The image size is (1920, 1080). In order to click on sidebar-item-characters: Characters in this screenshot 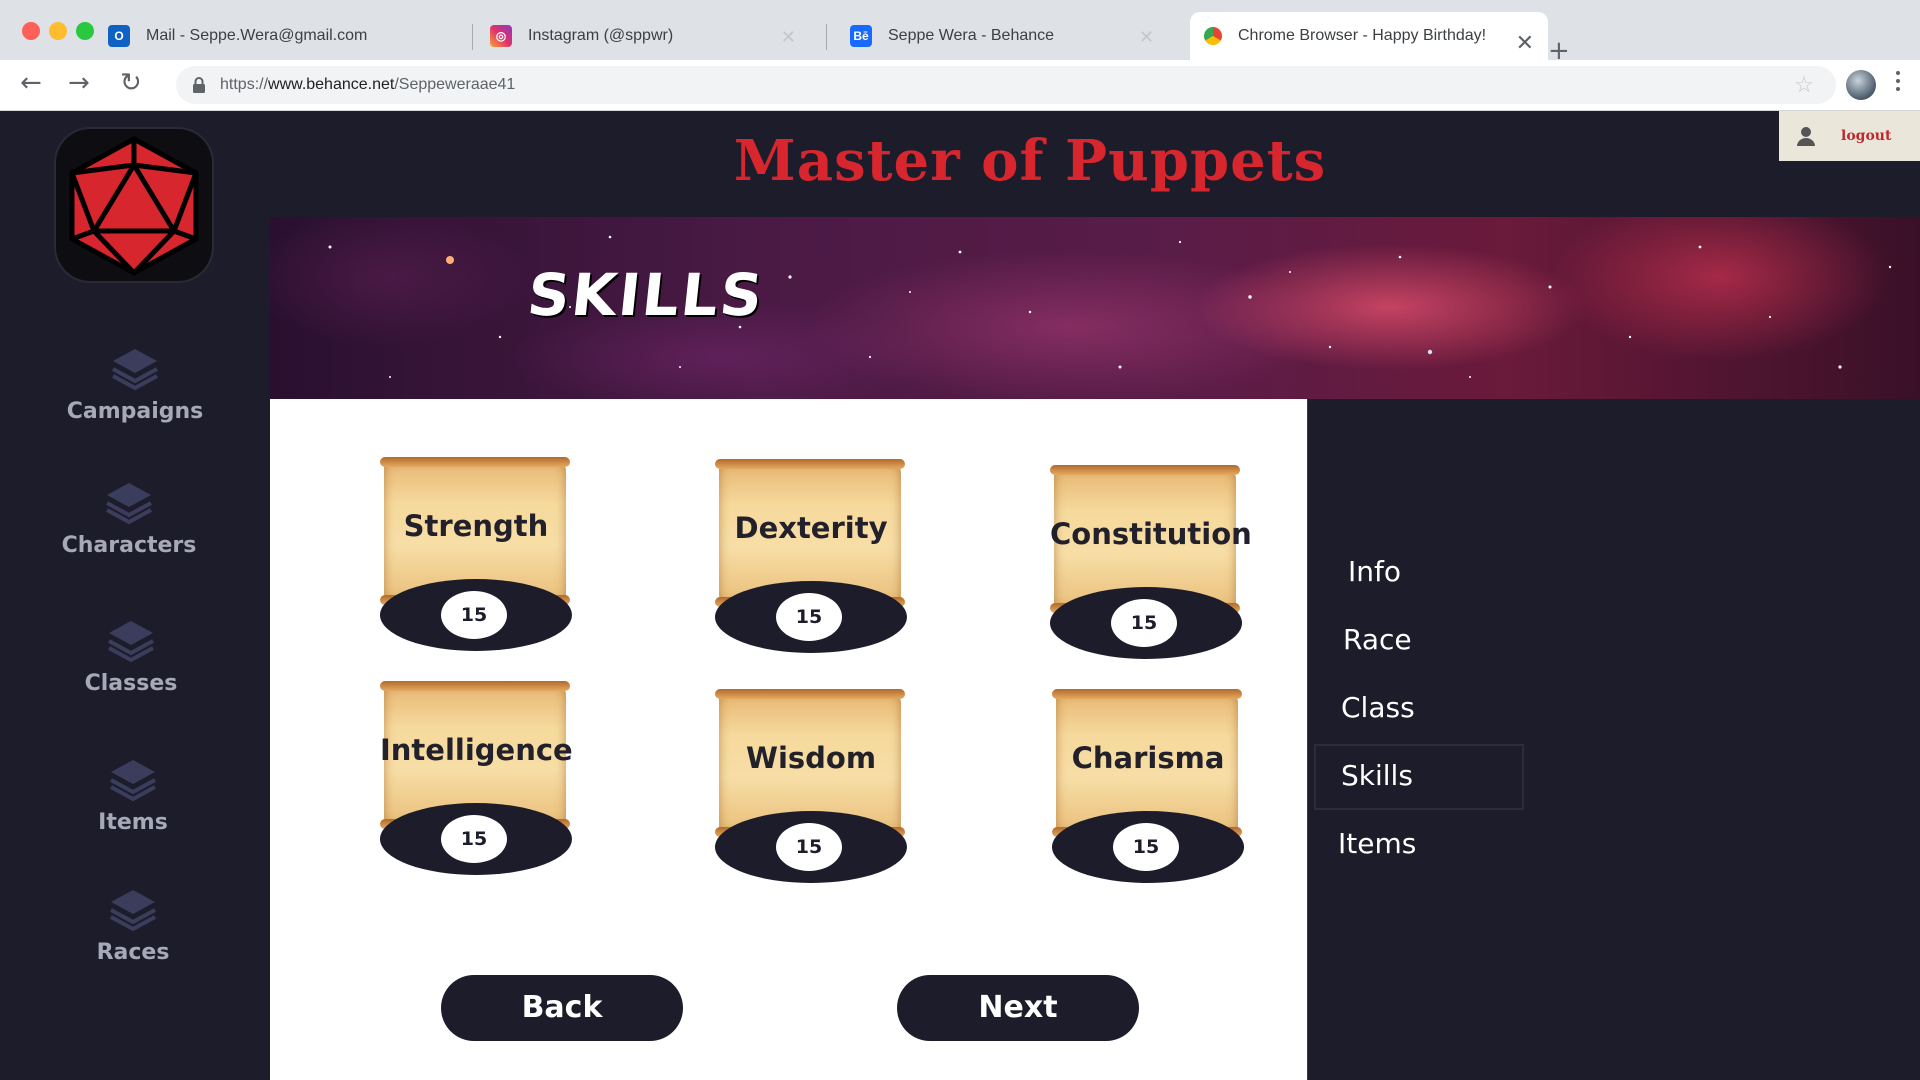, I will do `click(132, 518)`.